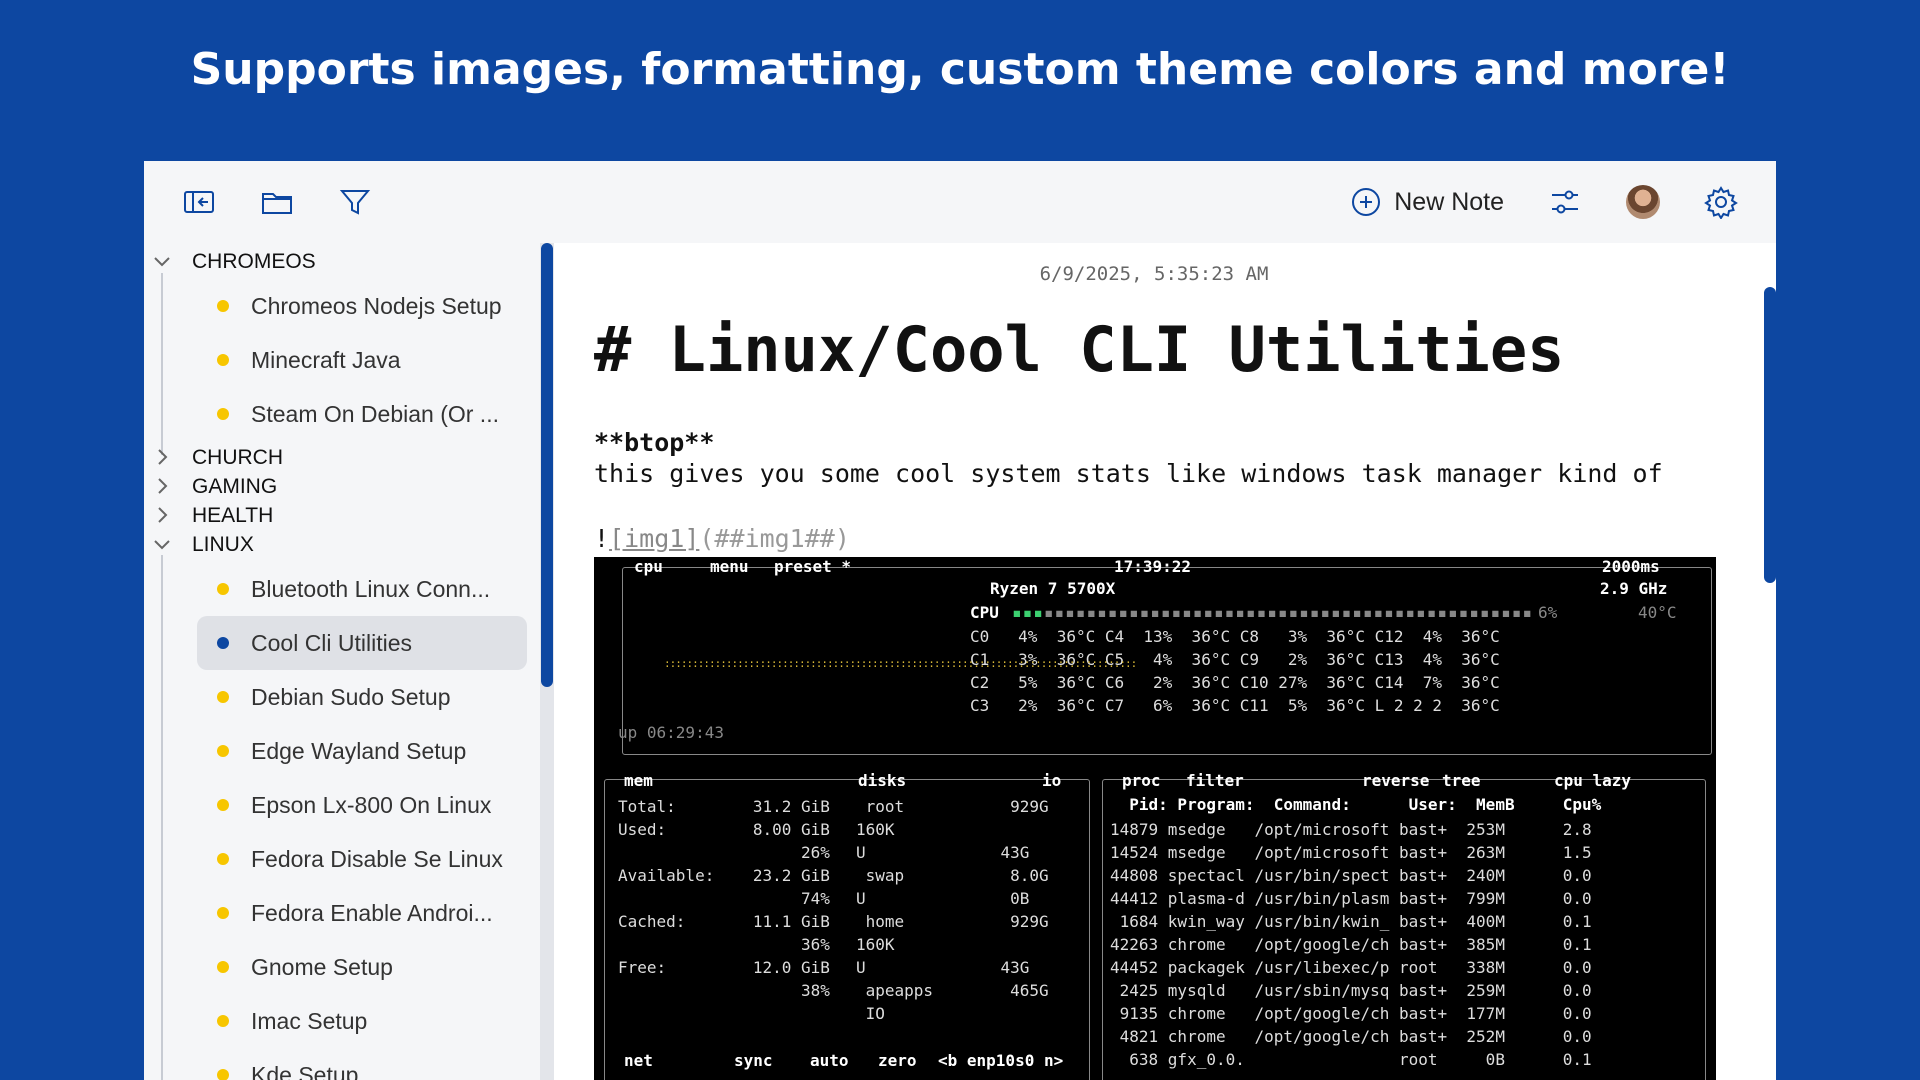 The image size is (1920, 1080). Describe the element at coordinates (952, 990) in the screenshot. I see `disk-row: apeapps 465G` at that location.